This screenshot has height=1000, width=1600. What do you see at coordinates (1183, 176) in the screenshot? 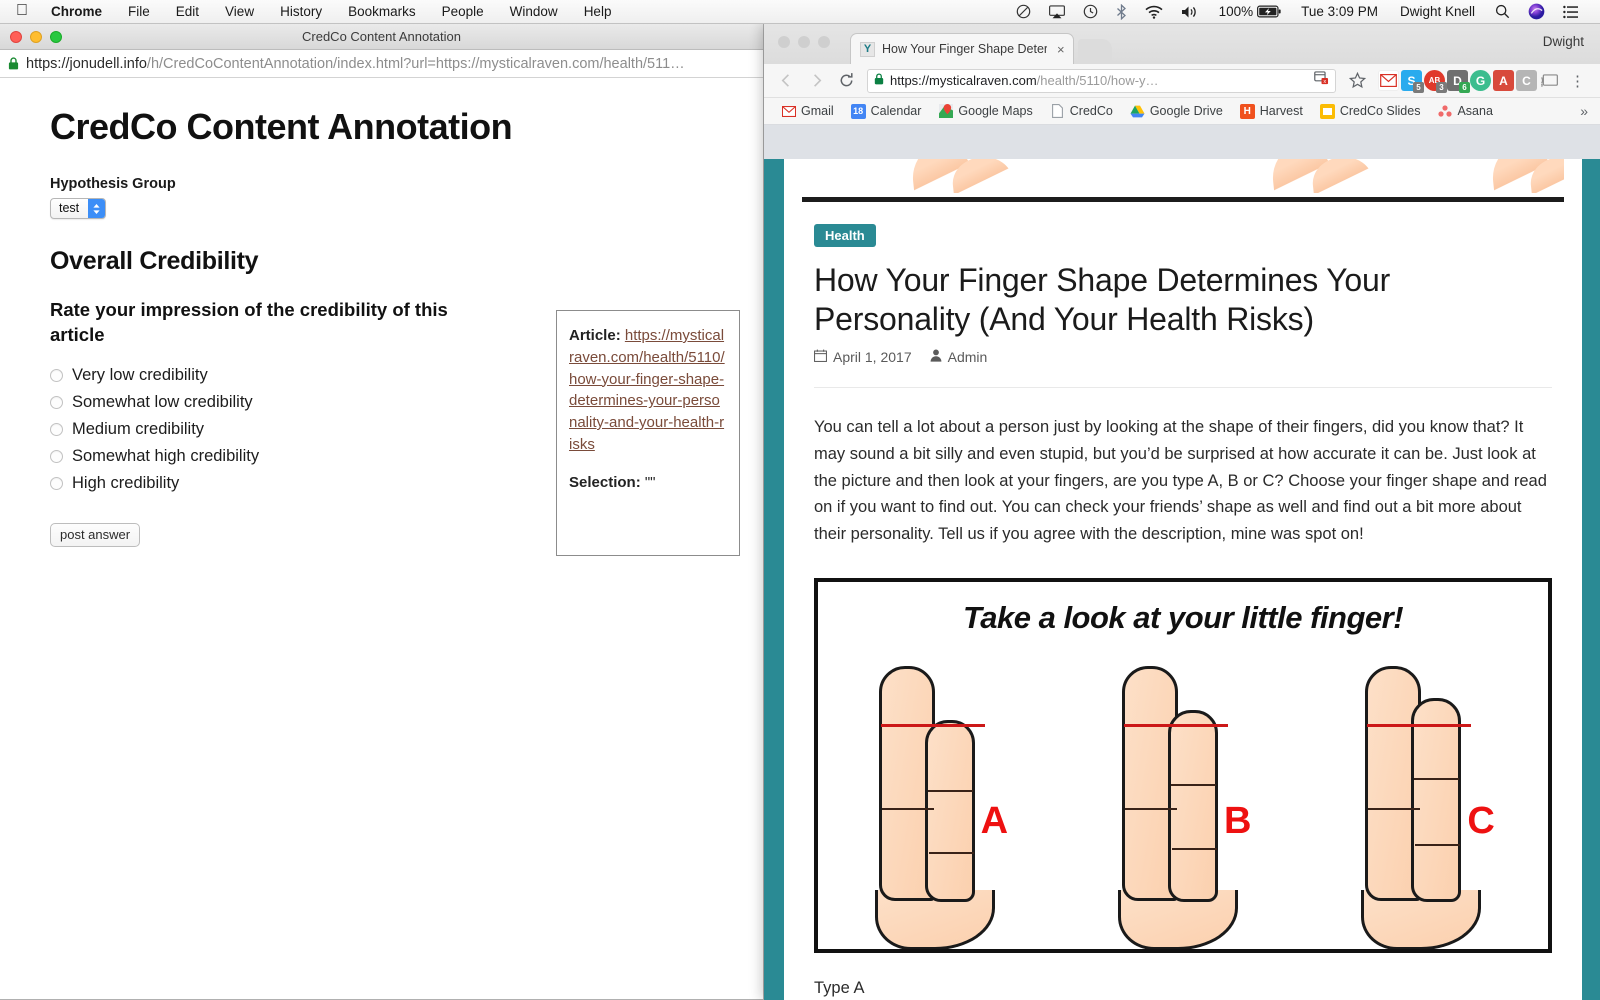
I see `hero-image-crop` at bounding box center [1183, 176].